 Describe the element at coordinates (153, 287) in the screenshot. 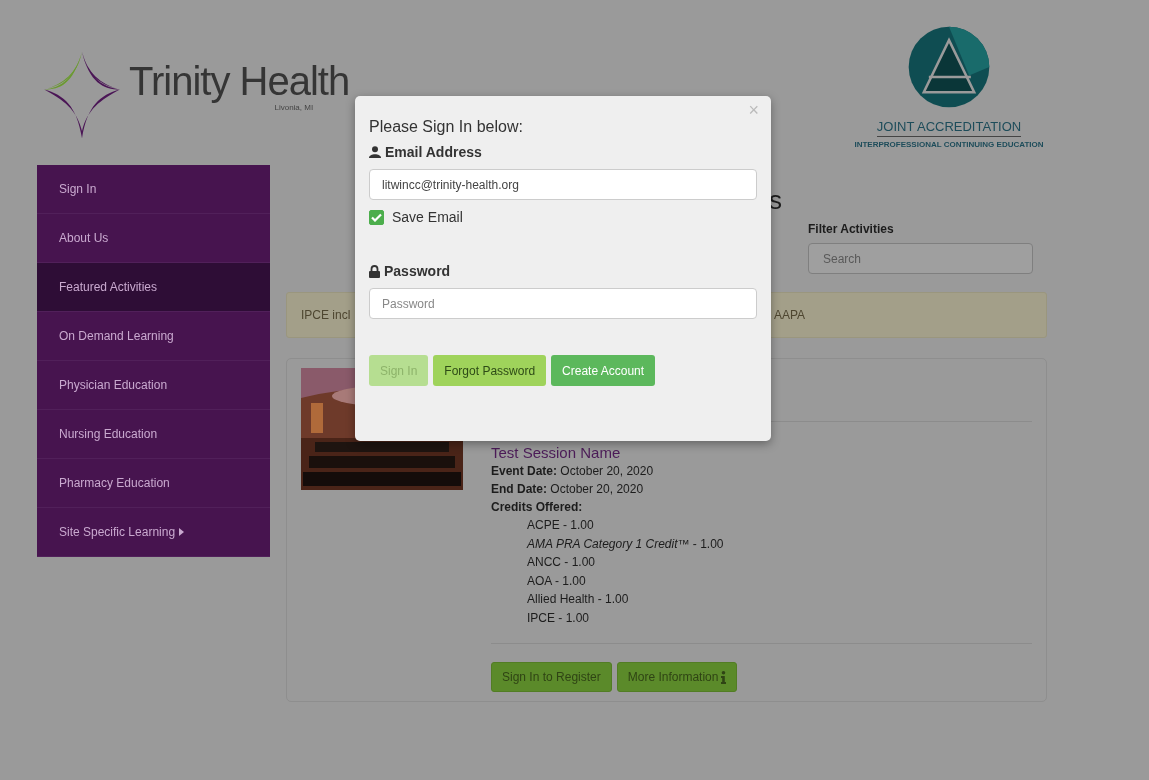

I see `sidebar-item: Featured Activities` at that location.